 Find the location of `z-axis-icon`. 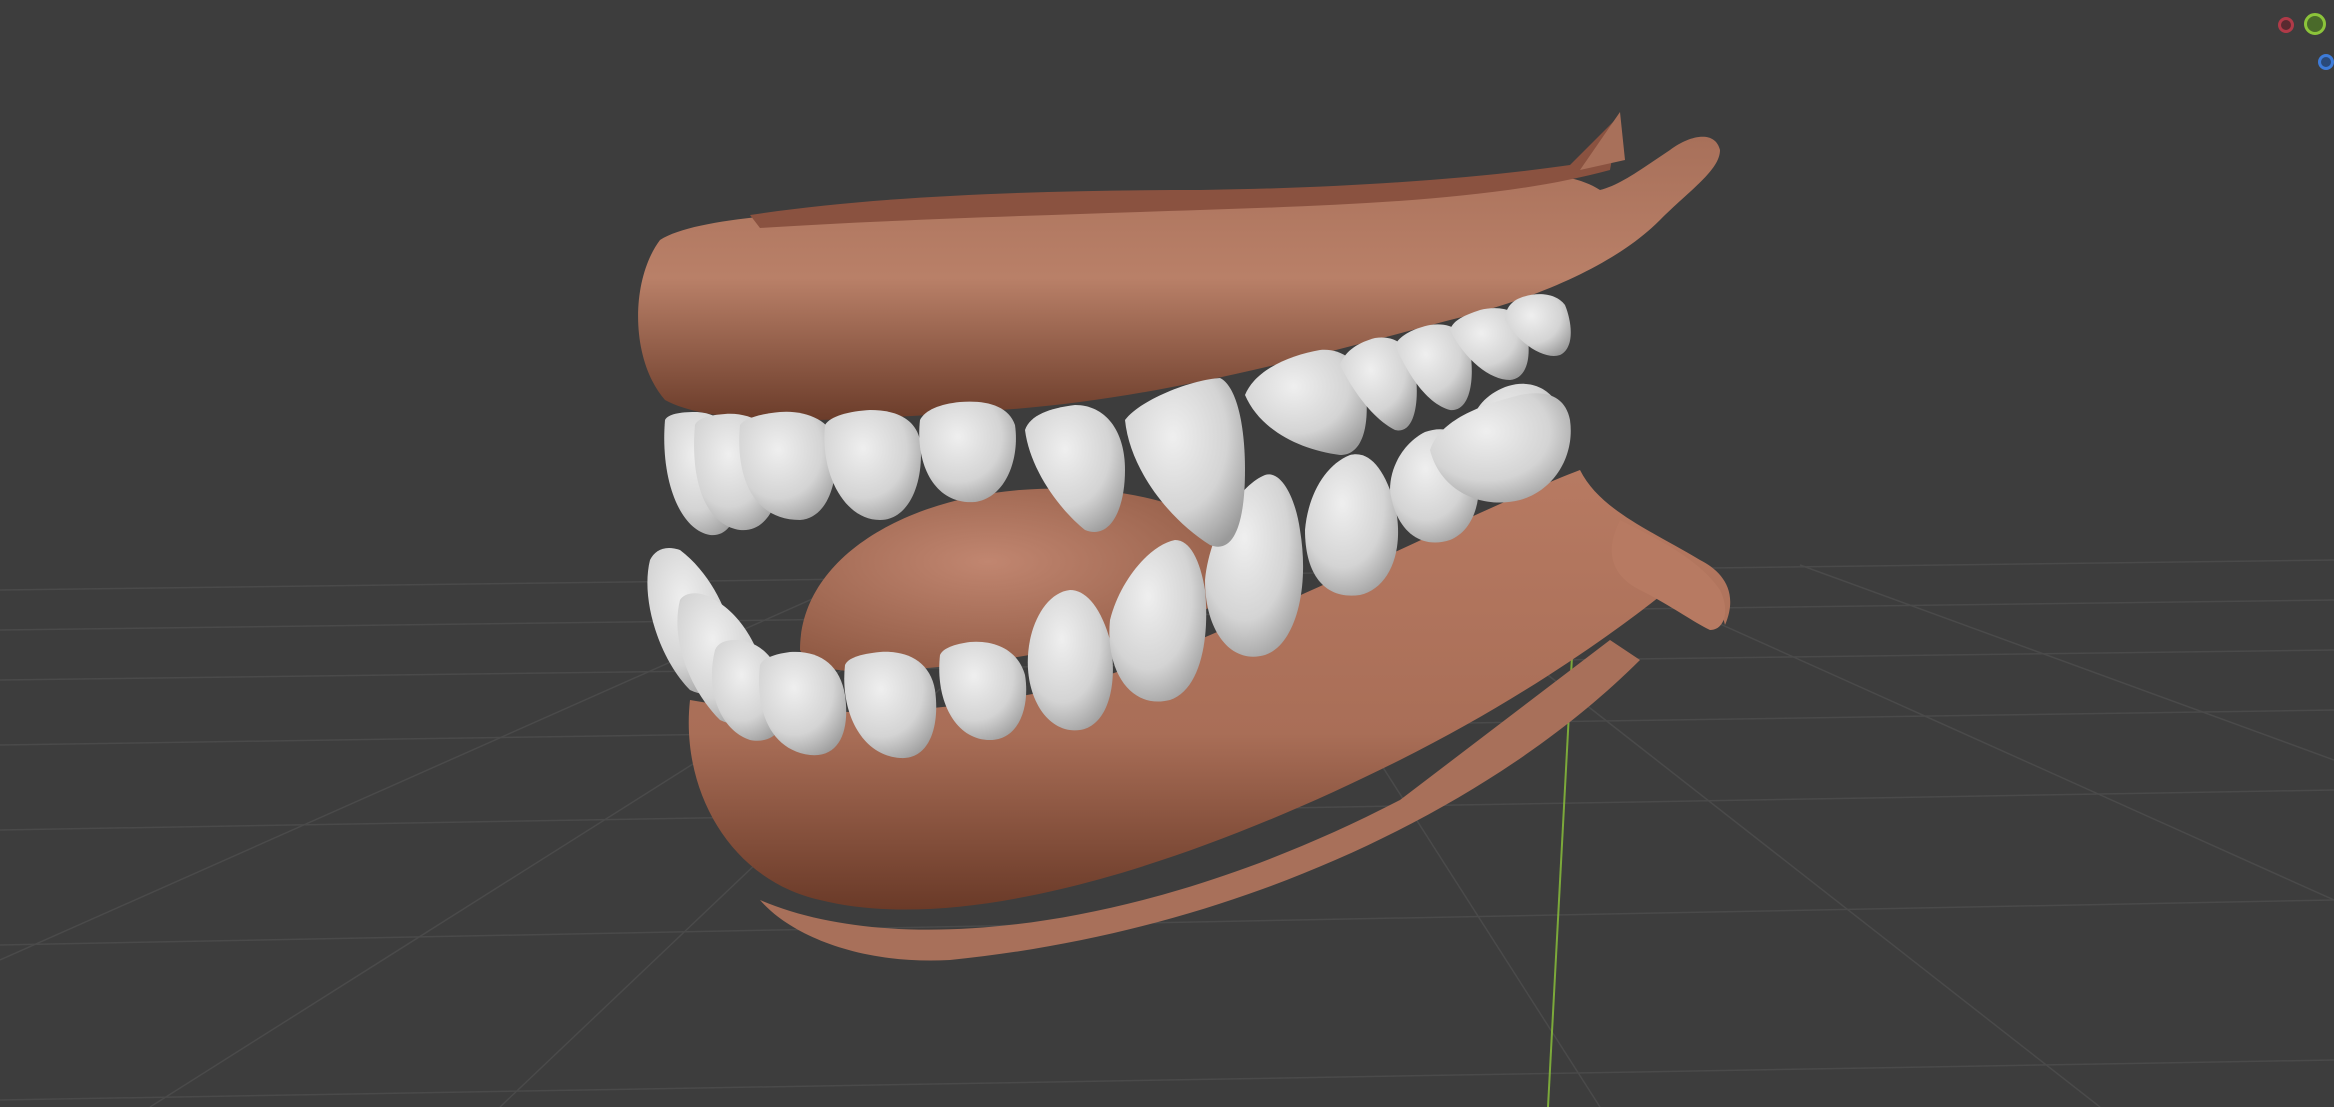

z-axis-icon is located at coordinates (2326, 62).